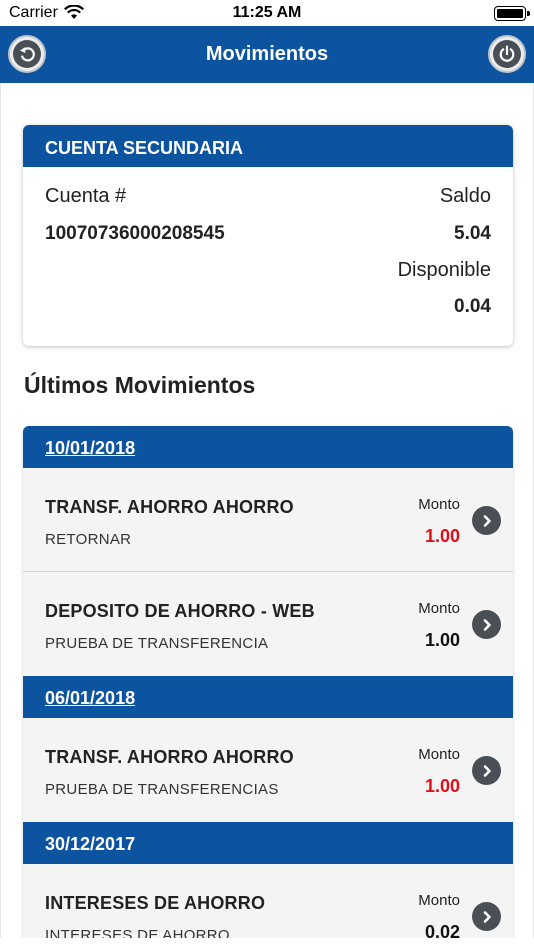  I want to click on balance-value: 5.04, so click(472, 233).